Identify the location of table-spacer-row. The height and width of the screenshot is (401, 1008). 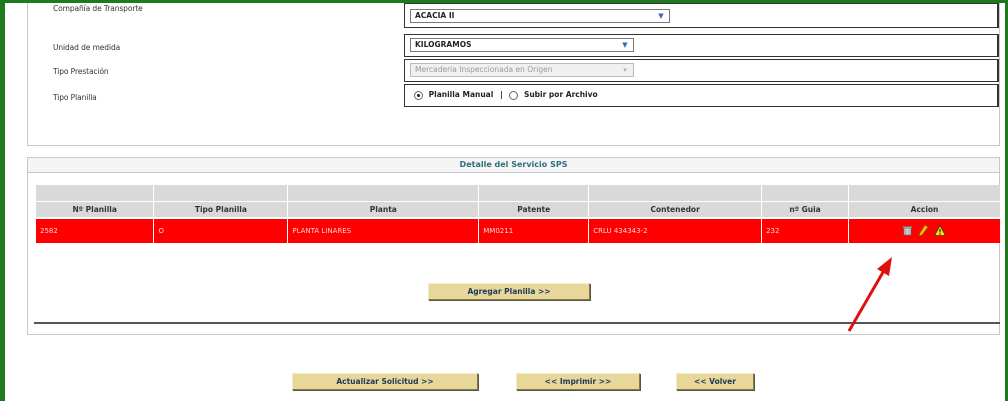
(518, 193).